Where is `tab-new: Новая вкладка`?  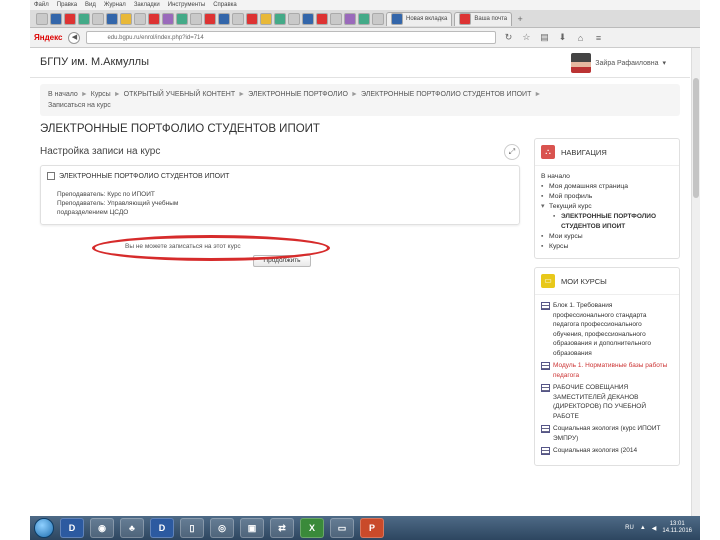
tab-new: Новая вкладка is located at coordinates (419, 18).